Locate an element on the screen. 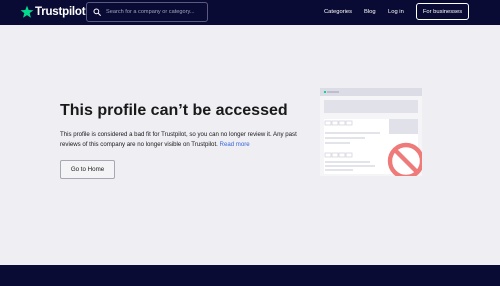  read-more-link: Read more is located at coordinates (235, 144).